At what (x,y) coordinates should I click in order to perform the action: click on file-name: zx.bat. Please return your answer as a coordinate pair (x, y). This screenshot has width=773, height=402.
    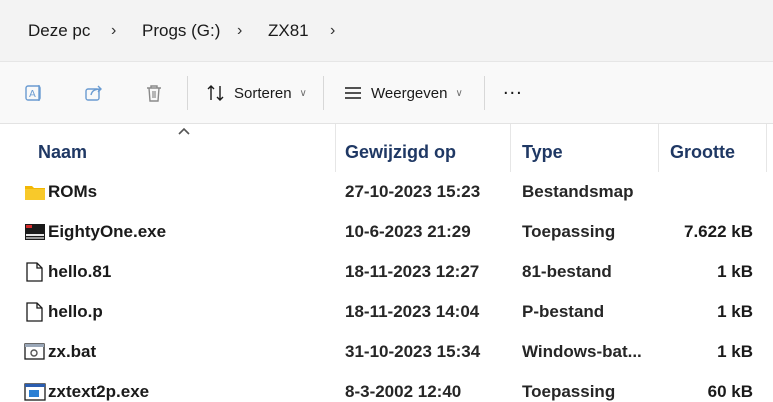
    Looking at the image, I should click on (72, 351).